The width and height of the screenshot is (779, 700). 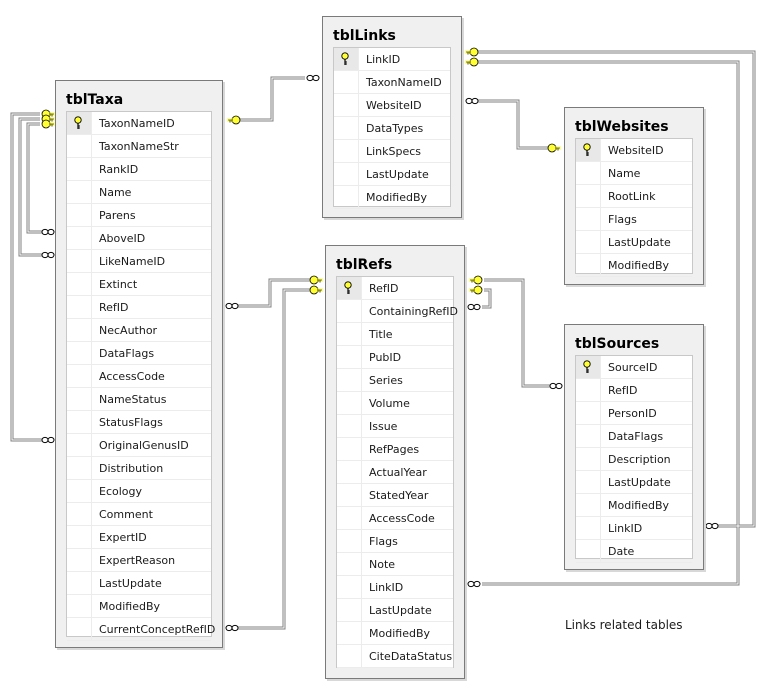 I want to click on column-name: Extinct, so click(x=118, y=284).